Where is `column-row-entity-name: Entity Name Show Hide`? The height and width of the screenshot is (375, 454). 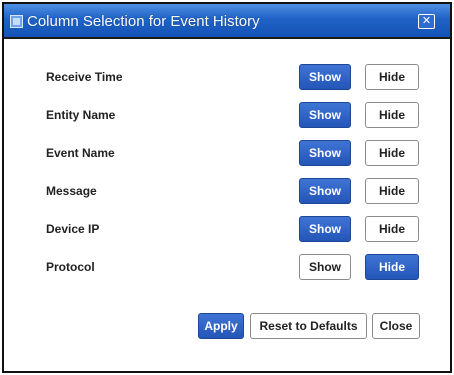 column-row-entity-name: Entity Name Show Hide is located at coordinates (227, 116).